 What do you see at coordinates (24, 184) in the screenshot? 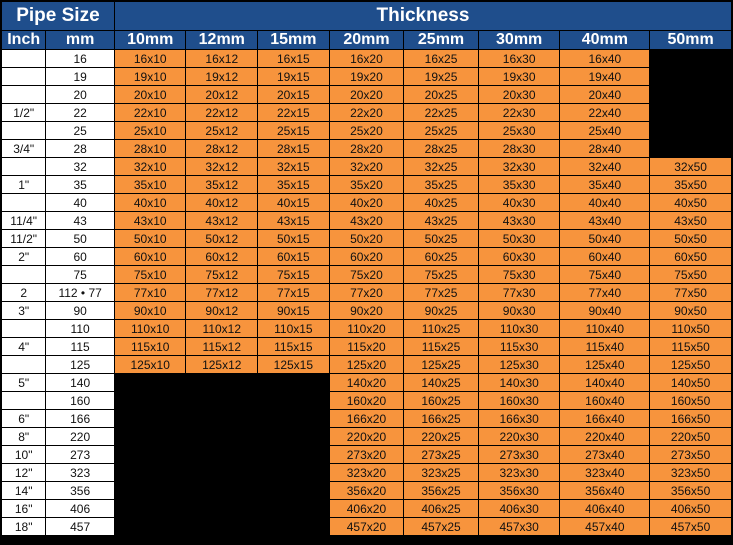
I see `inch-cell: 1"` at bounding box center [24, 184].